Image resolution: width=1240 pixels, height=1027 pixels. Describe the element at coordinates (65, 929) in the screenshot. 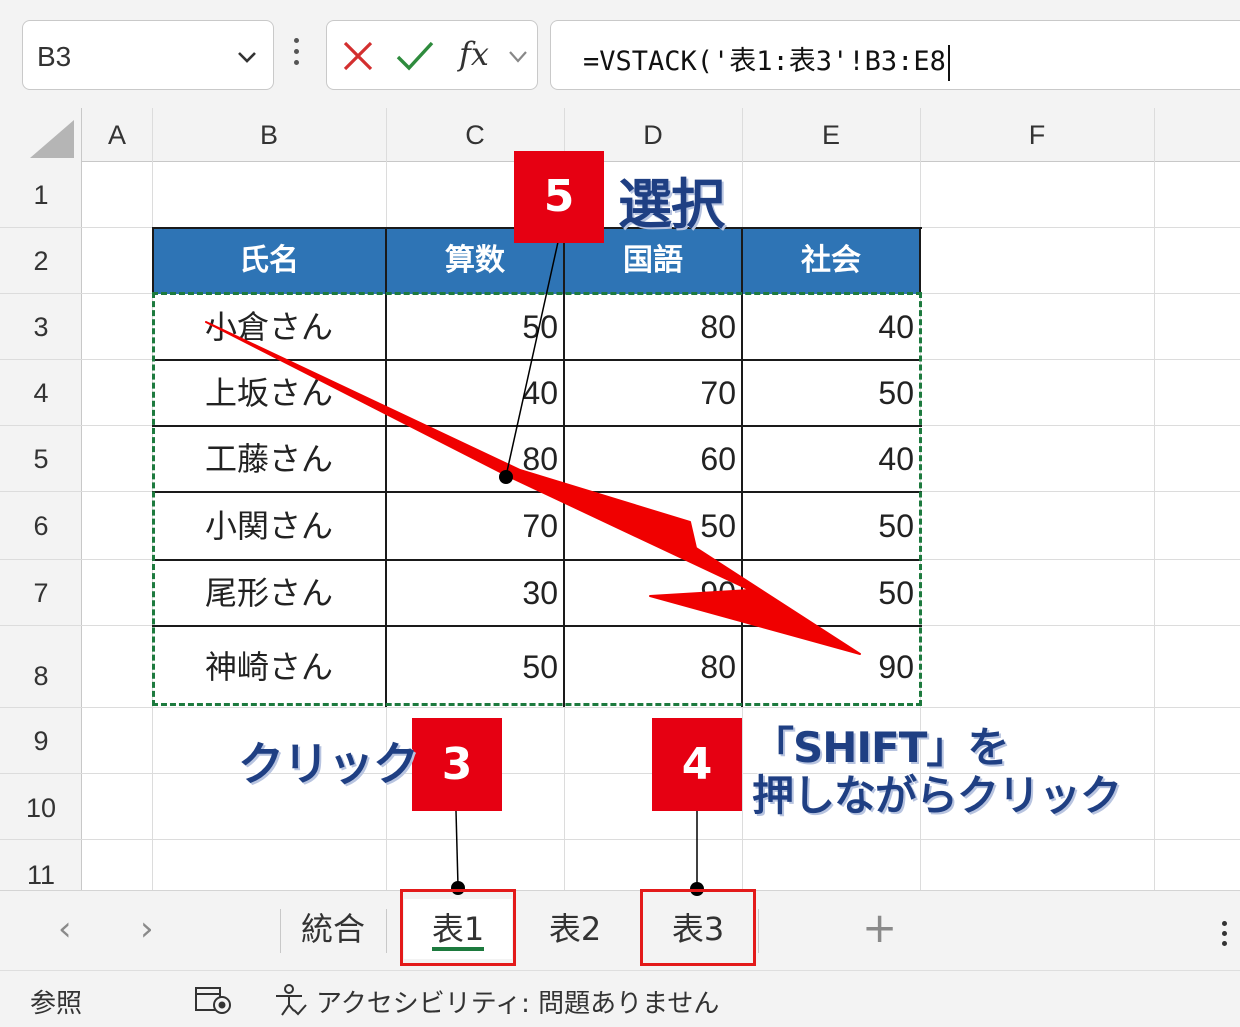

I see `chevron-left-icon: ‹` at that location.